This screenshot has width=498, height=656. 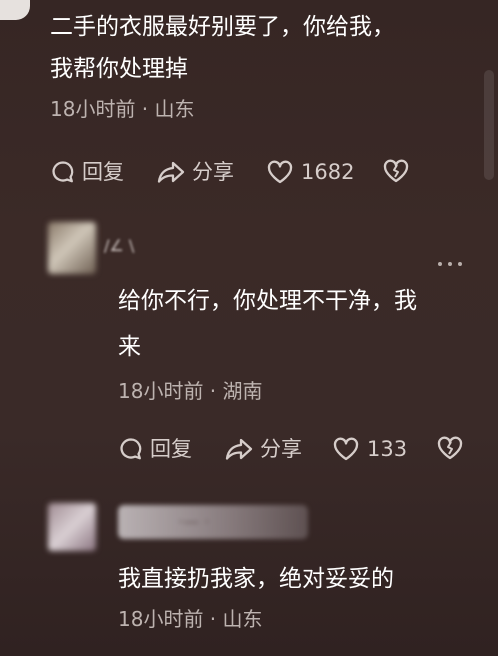 I want to click on more-dots-icon, so click(x=450, y=263).